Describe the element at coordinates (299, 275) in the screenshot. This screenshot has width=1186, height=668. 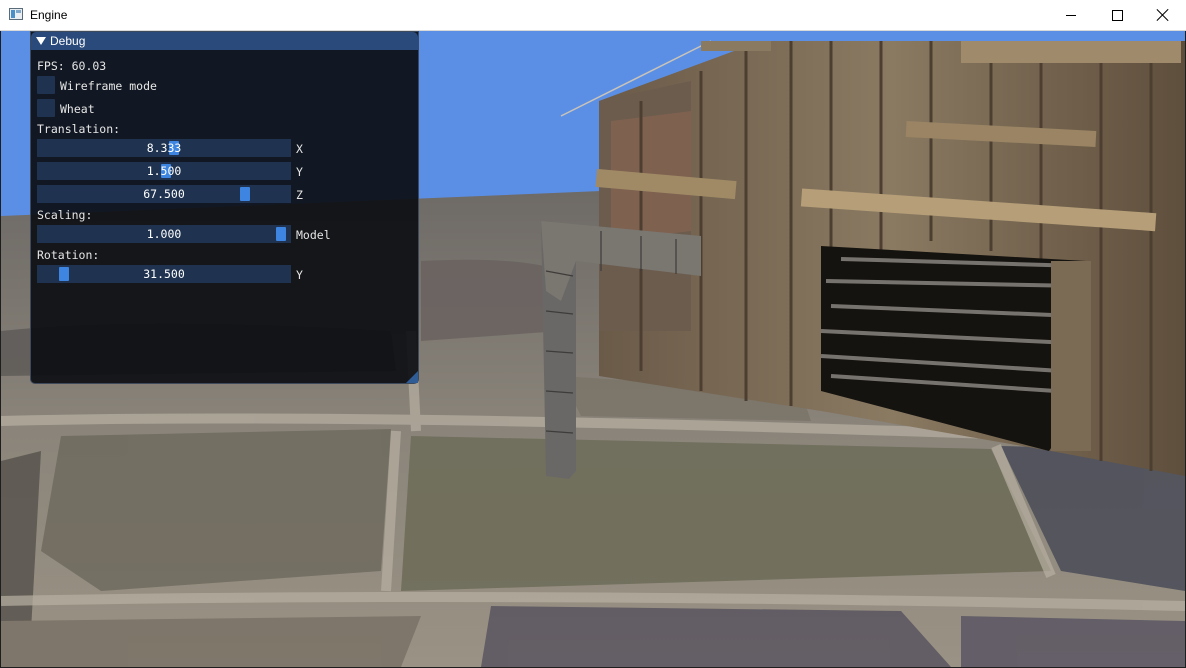
I see `rotation-axis-label: Y` at that location.